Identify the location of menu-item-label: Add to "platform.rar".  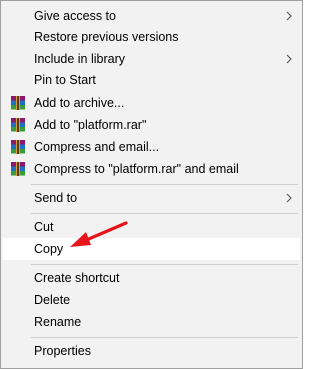
(90, 125).